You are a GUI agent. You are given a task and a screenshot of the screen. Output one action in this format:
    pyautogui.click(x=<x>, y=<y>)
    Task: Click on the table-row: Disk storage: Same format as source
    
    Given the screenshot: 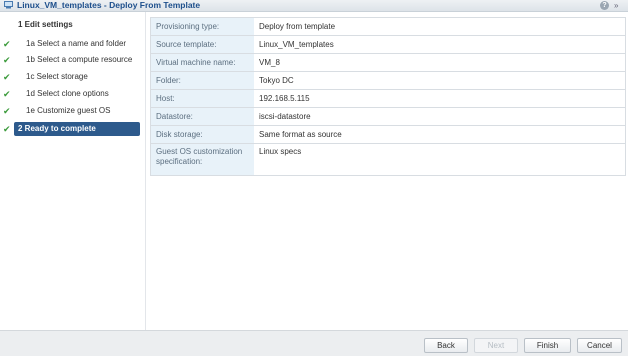 What is the action you would take?
    pyautogui.click(x=388, y=134)
    